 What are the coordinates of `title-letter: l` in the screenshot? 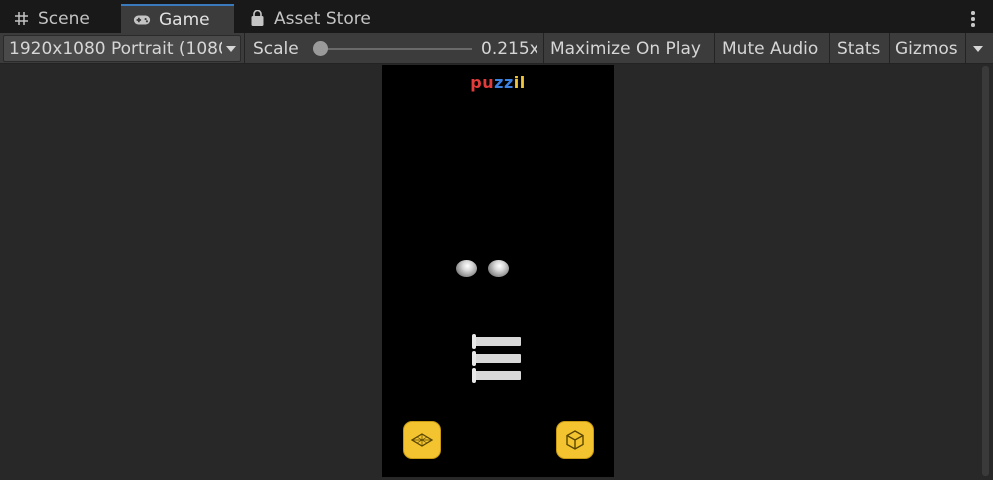 It's located at (522, 82).